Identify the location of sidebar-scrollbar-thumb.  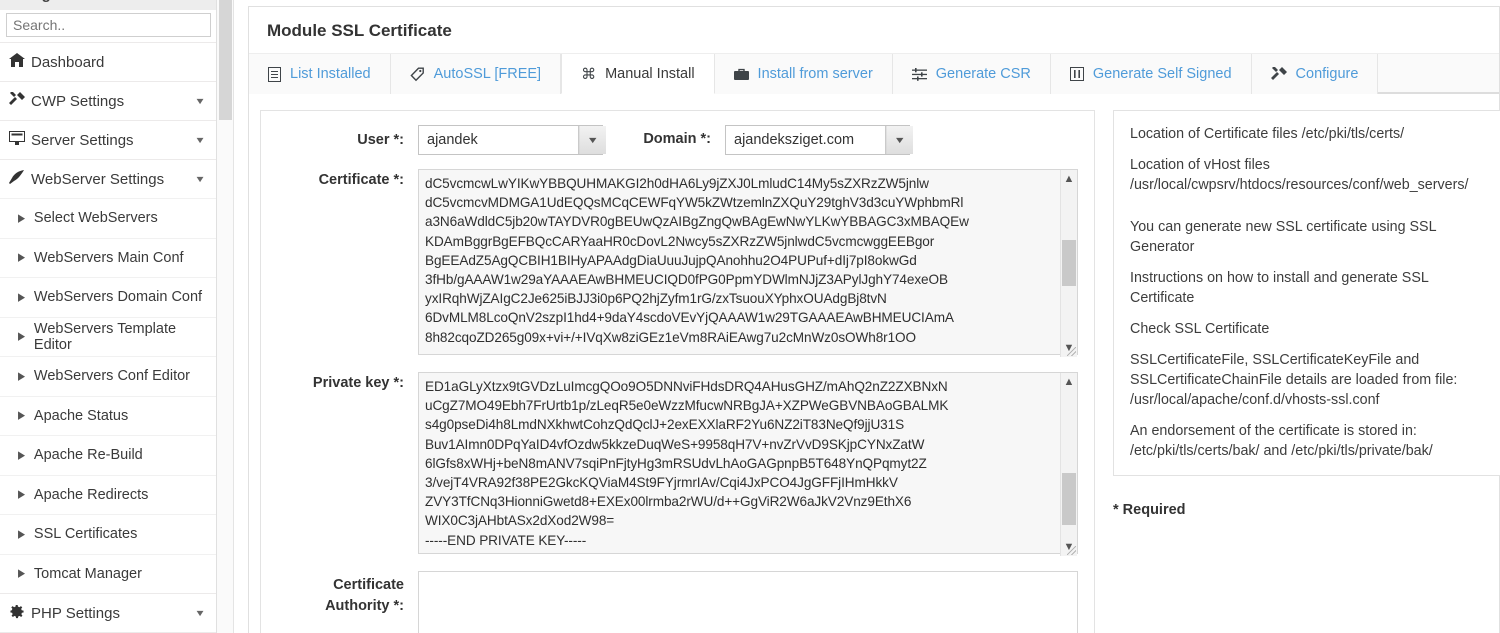
(225, 60).